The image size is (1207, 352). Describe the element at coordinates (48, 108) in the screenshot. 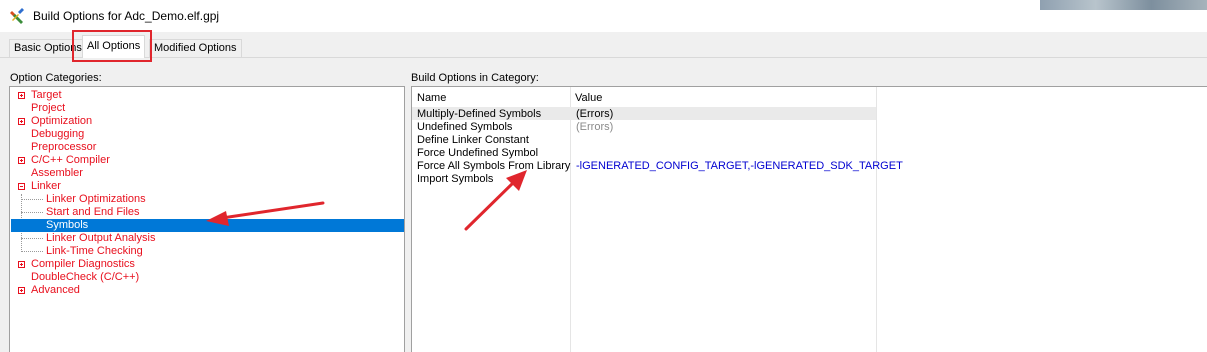

I see `tree-item-project: Project` at that location.